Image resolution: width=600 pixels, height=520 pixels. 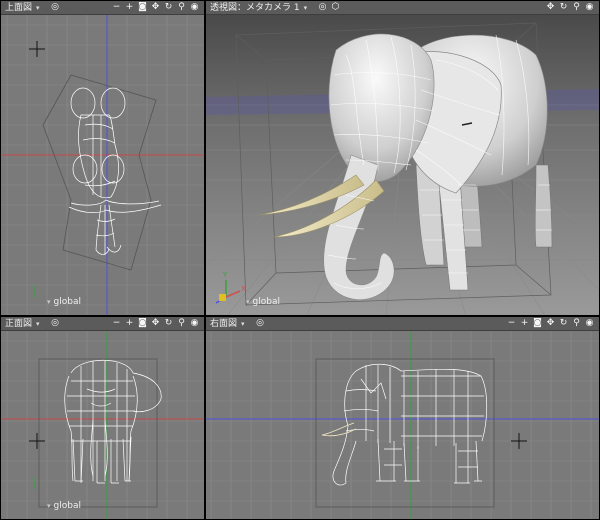 I want to click on y-axis-label: Y, so click(x=225, y=275).